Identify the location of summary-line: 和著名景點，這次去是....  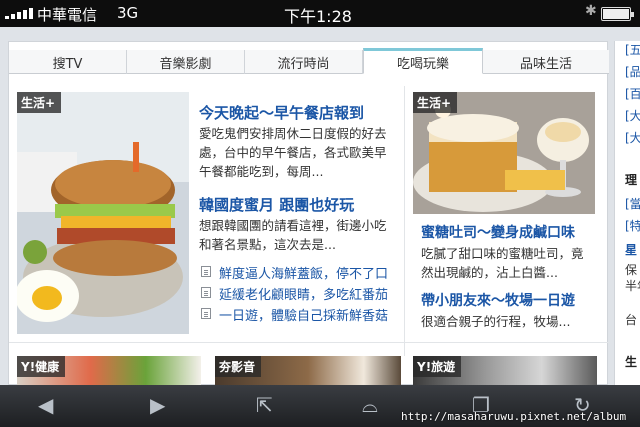
(267, 244).